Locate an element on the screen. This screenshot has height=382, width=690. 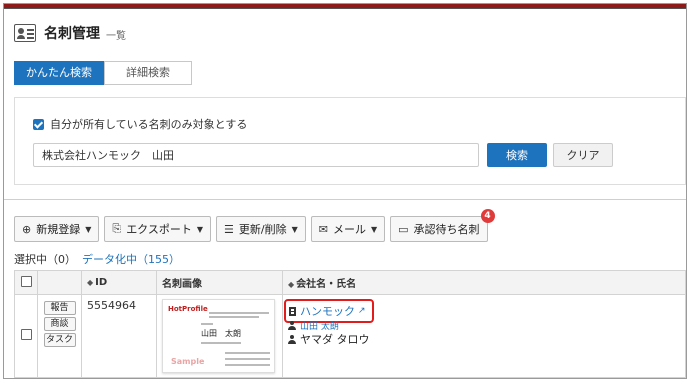
company-name-header-label: 会社名・氏名 is located at coordinates (326, 284).